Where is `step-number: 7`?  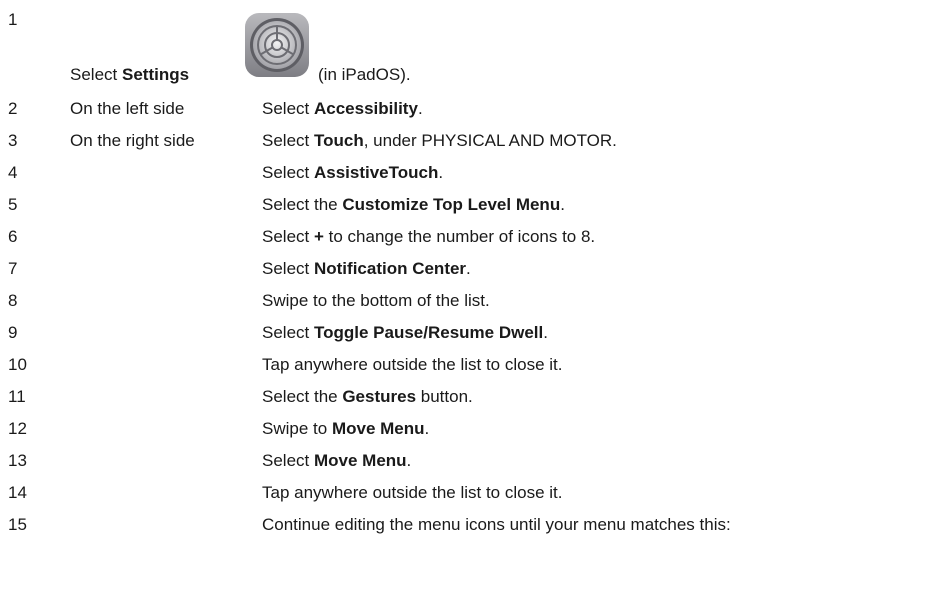 step-number: 7 is located at coordinates (13, 268).